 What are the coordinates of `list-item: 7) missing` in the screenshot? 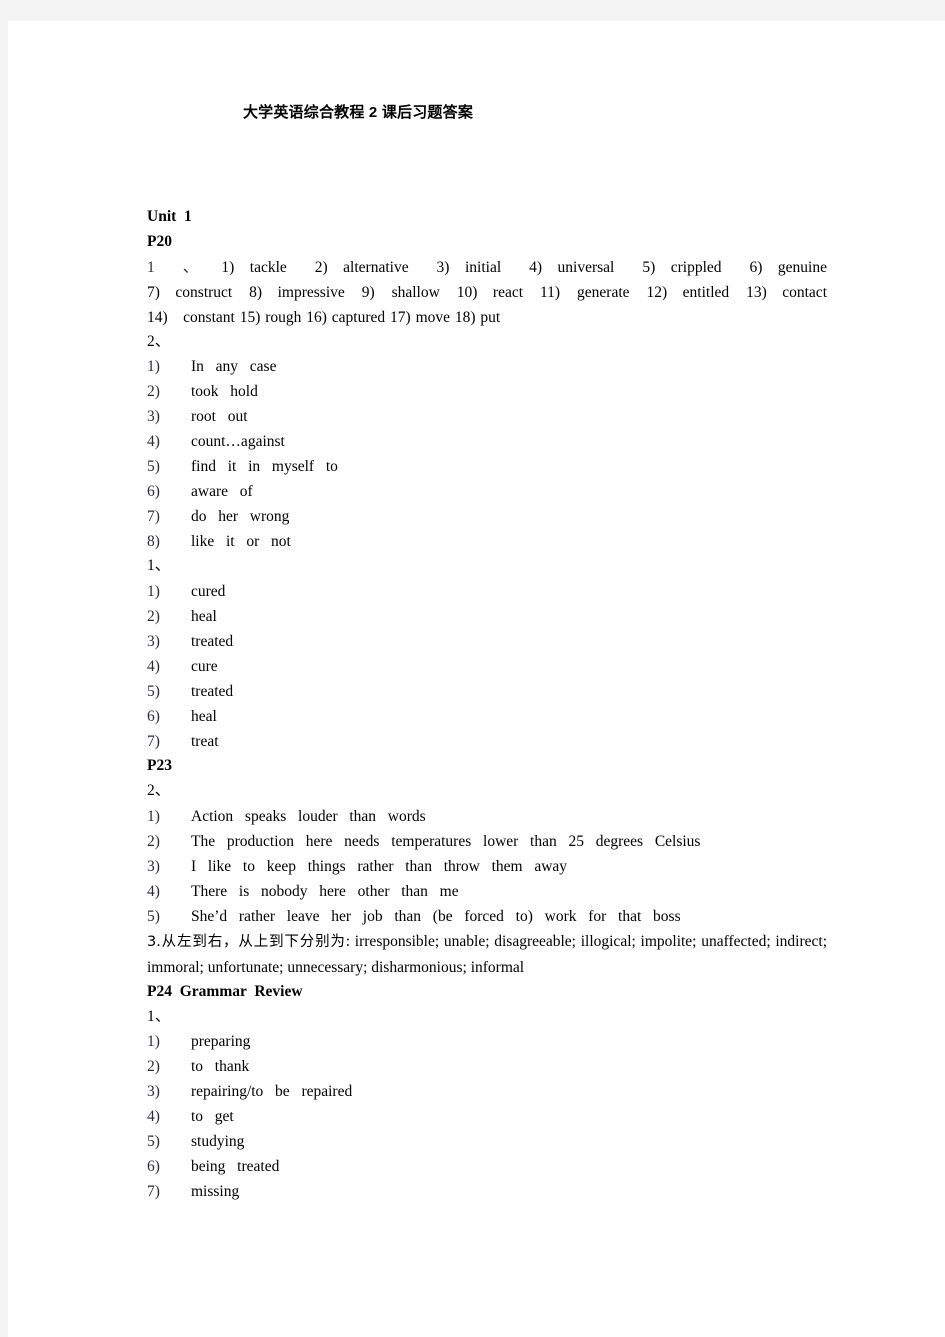 It's located at (487, 1191).